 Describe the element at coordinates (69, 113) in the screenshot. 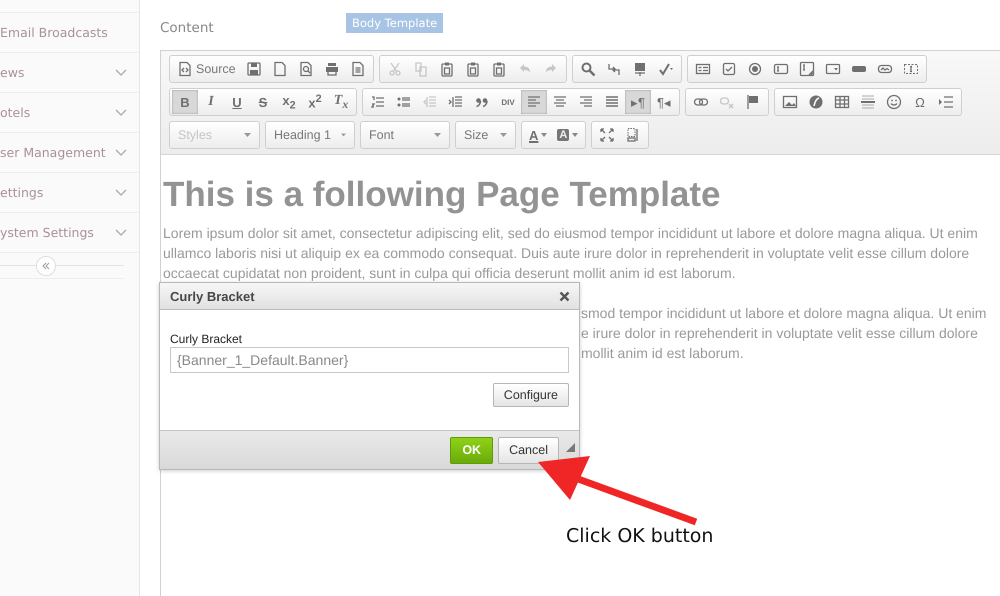

I see `sidebar-item: otels` at that location.